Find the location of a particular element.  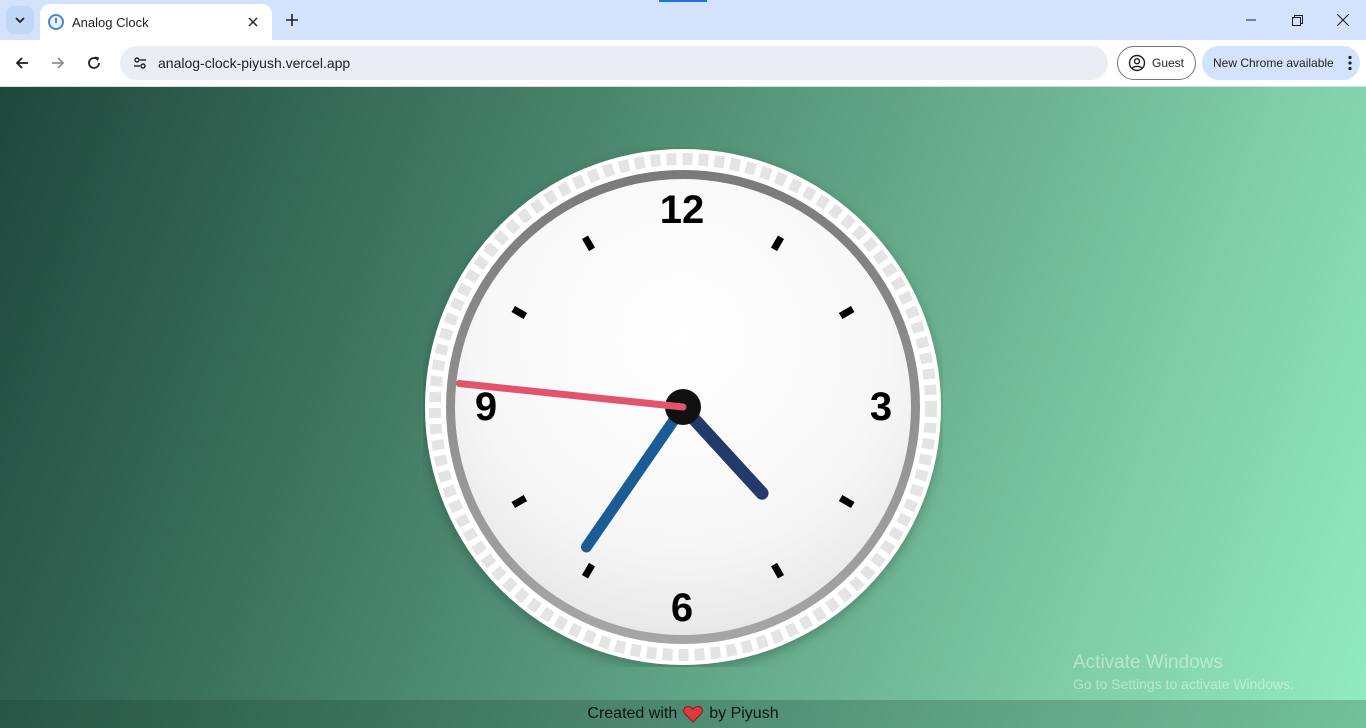

tab-title: Analog Clock is located at coordinates (110, 22).